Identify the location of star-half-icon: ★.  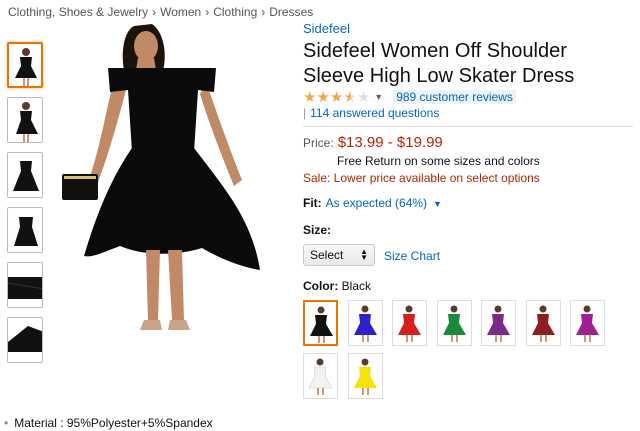
(350, 97).